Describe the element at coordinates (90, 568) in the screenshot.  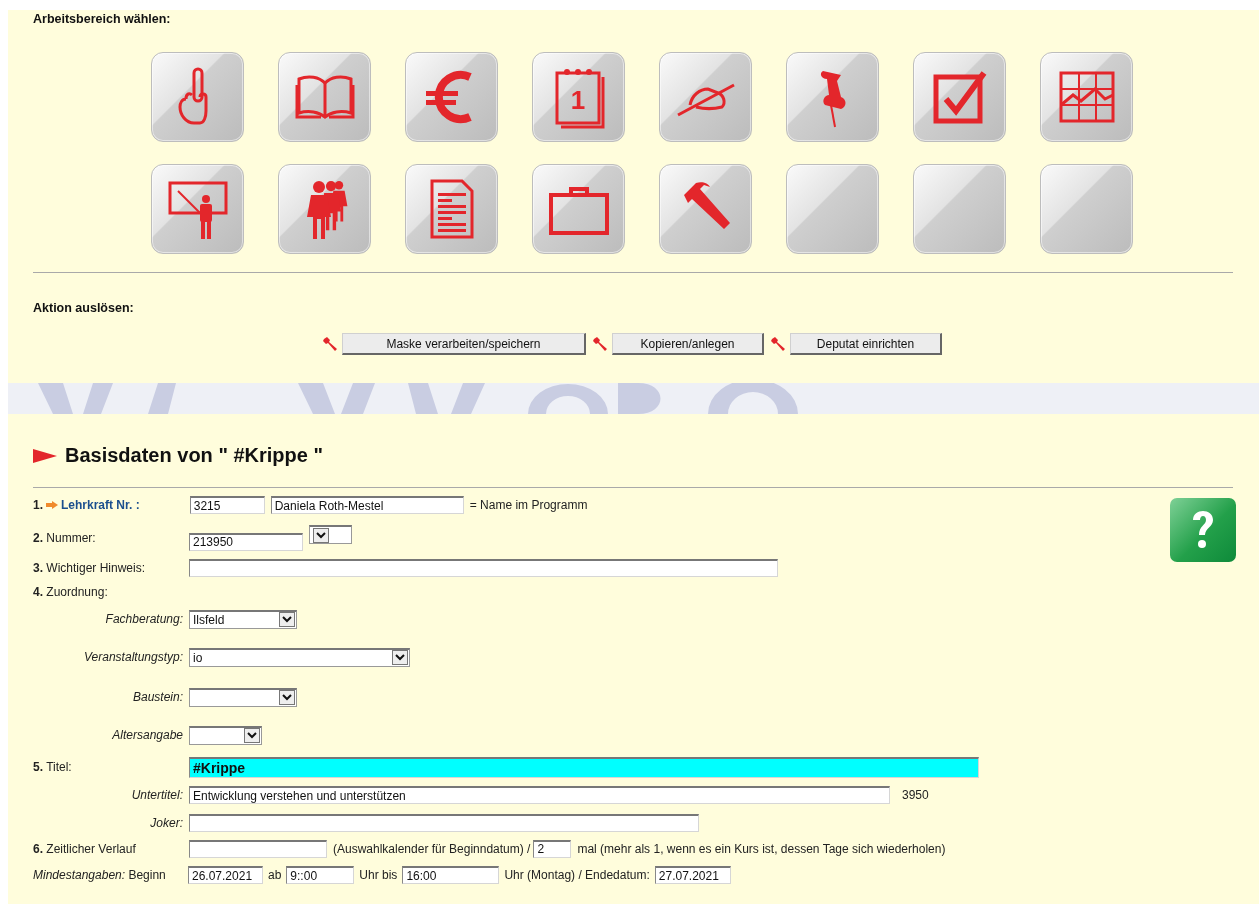
I see `field-label: 3. Wichtiger Hinweis:` at that location.